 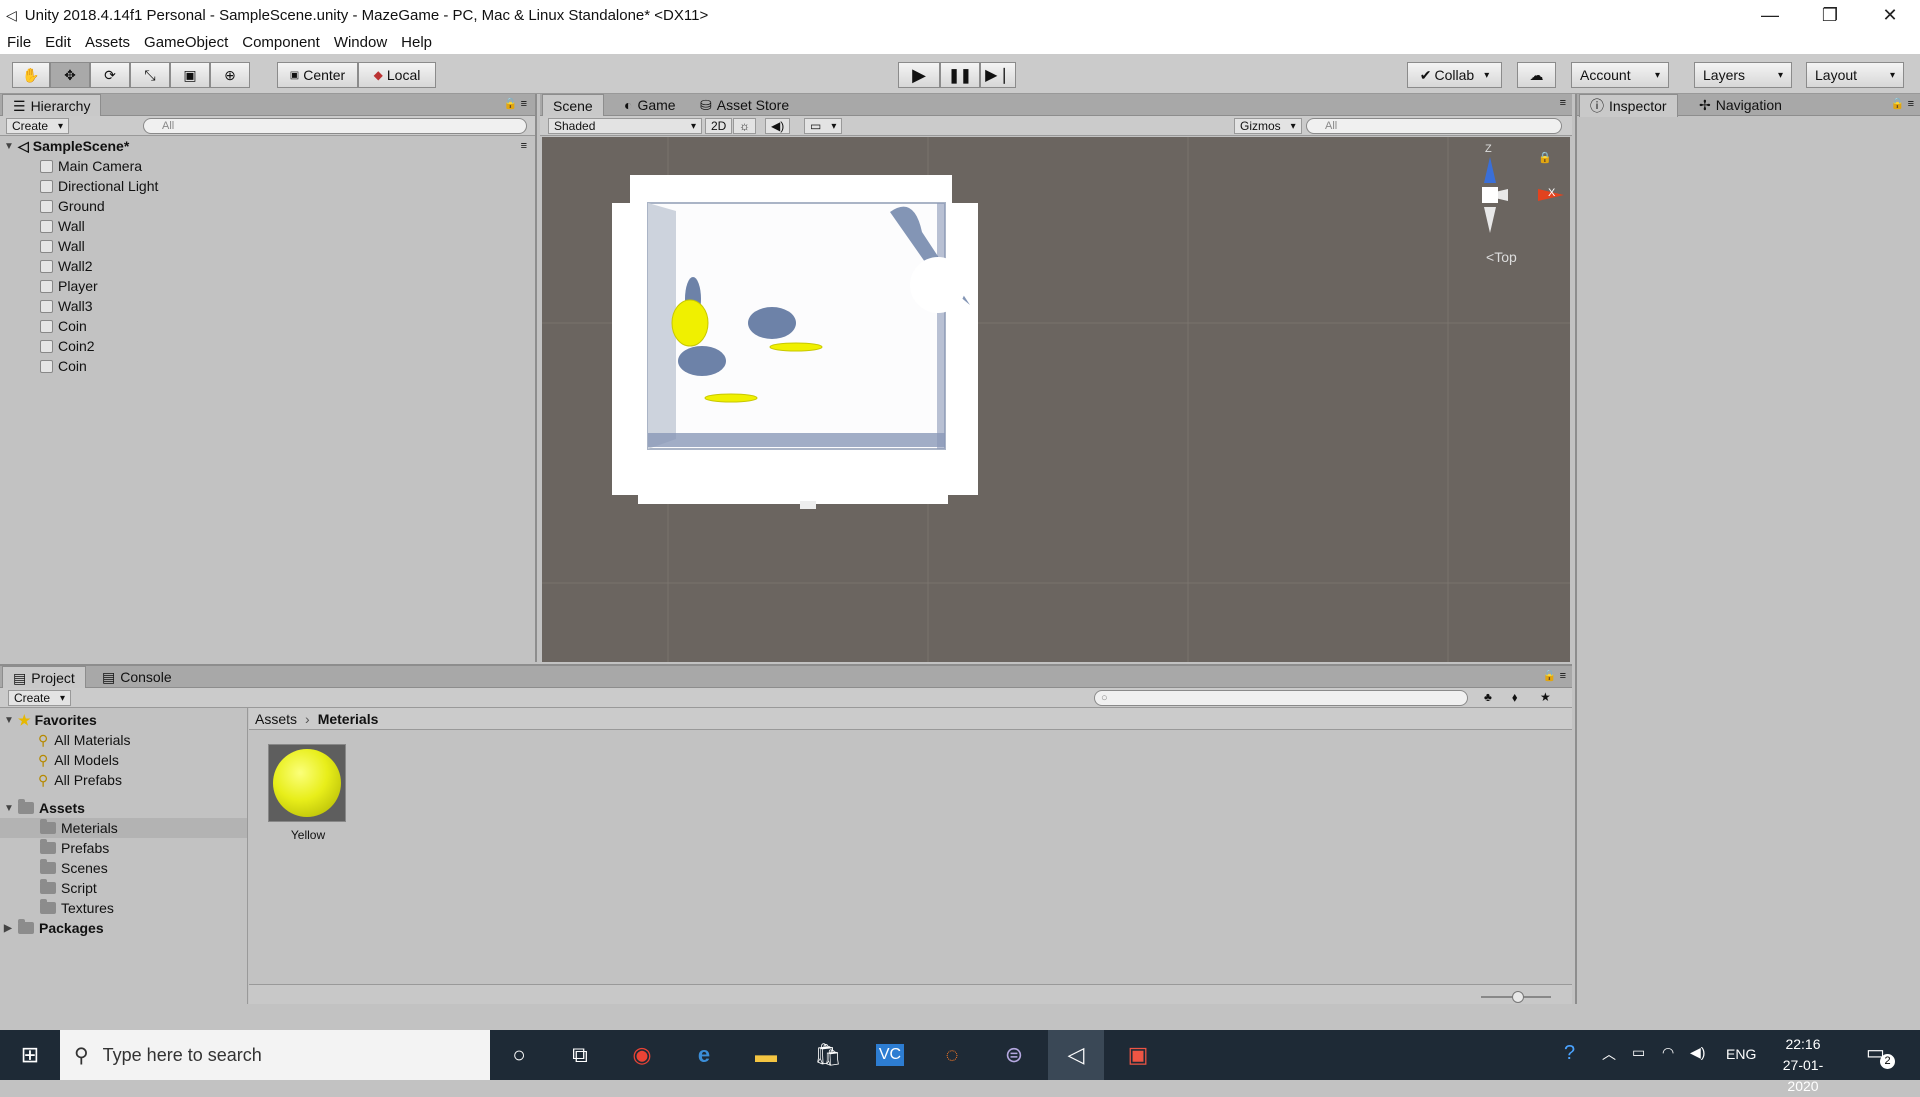 I want to click on menu-edit: Edit, so click(x=58, y=42).